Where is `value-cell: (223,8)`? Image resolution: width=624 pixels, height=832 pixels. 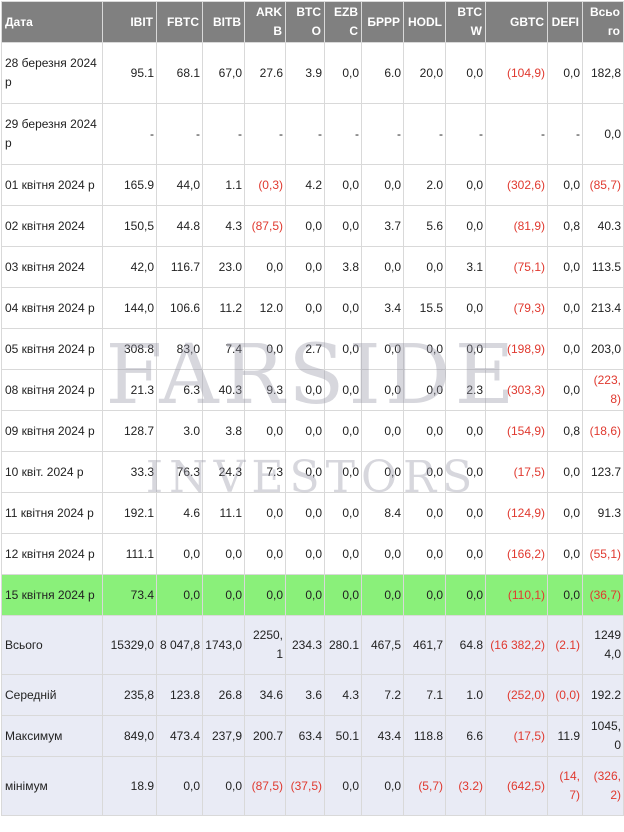 value-cell: (223,8) is located at coordinates (603, 390).